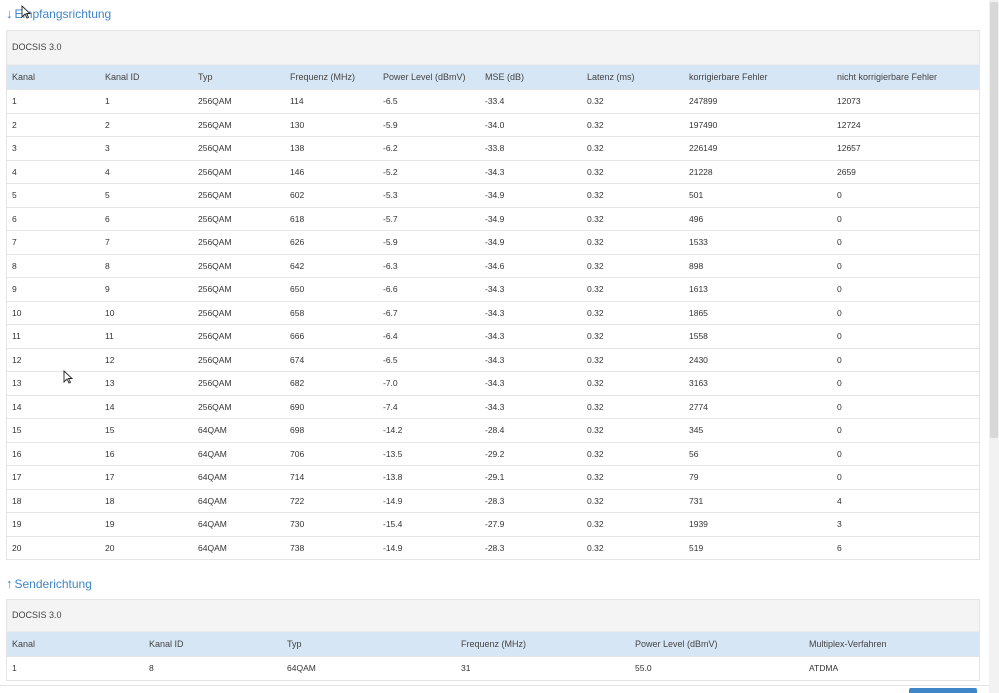 Image resolution: width=999 pixels, height=693 pixels. What do you see at coordinates (68, 377) in the screenshot?
I see `mouse-cursor-icon` at bounding box center [68, 377].